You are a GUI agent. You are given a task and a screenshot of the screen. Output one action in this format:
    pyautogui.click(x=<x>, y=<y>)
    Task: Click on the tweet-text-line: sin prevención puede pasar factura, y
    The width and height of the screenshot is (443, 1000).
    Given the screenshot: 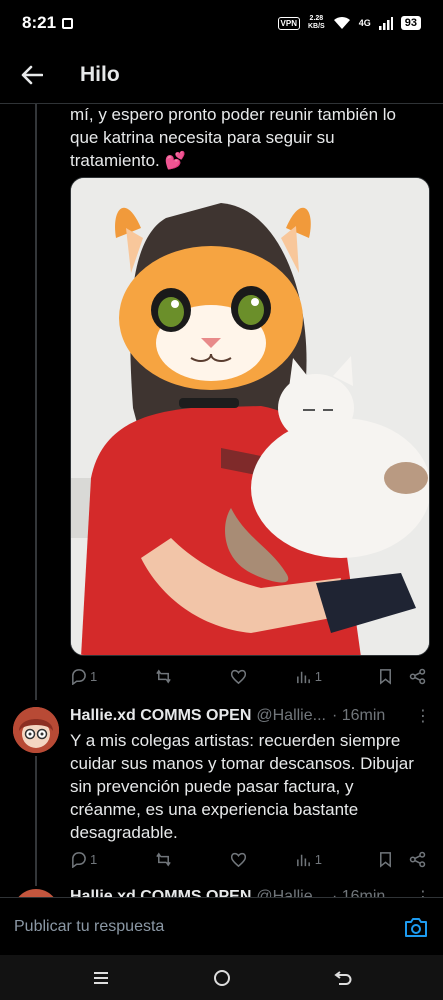 What is the action you would take?
    pyautogui.click(x=212, y=786)
    